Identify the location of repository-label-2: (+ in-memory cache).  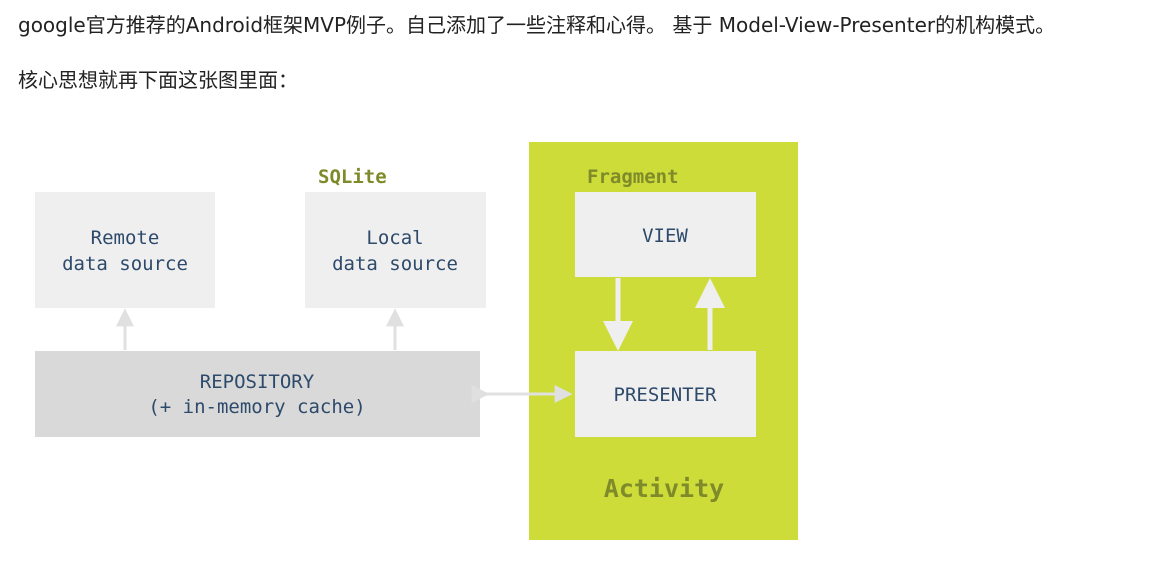
(256, 407).